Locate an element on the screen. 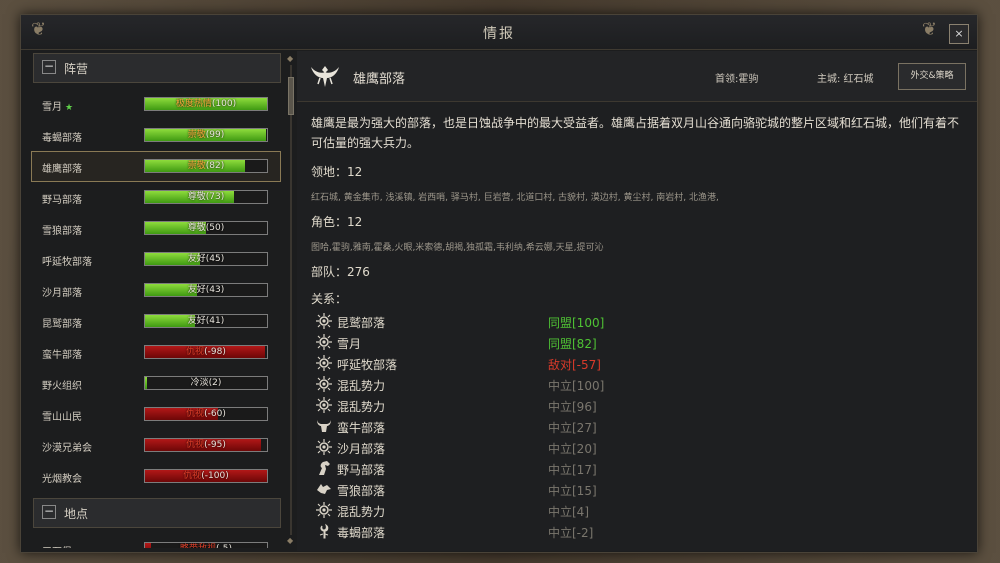 The image size is (1000, 563). reputation-bar: 仇视(-95) is located at coordinates (206, 445).